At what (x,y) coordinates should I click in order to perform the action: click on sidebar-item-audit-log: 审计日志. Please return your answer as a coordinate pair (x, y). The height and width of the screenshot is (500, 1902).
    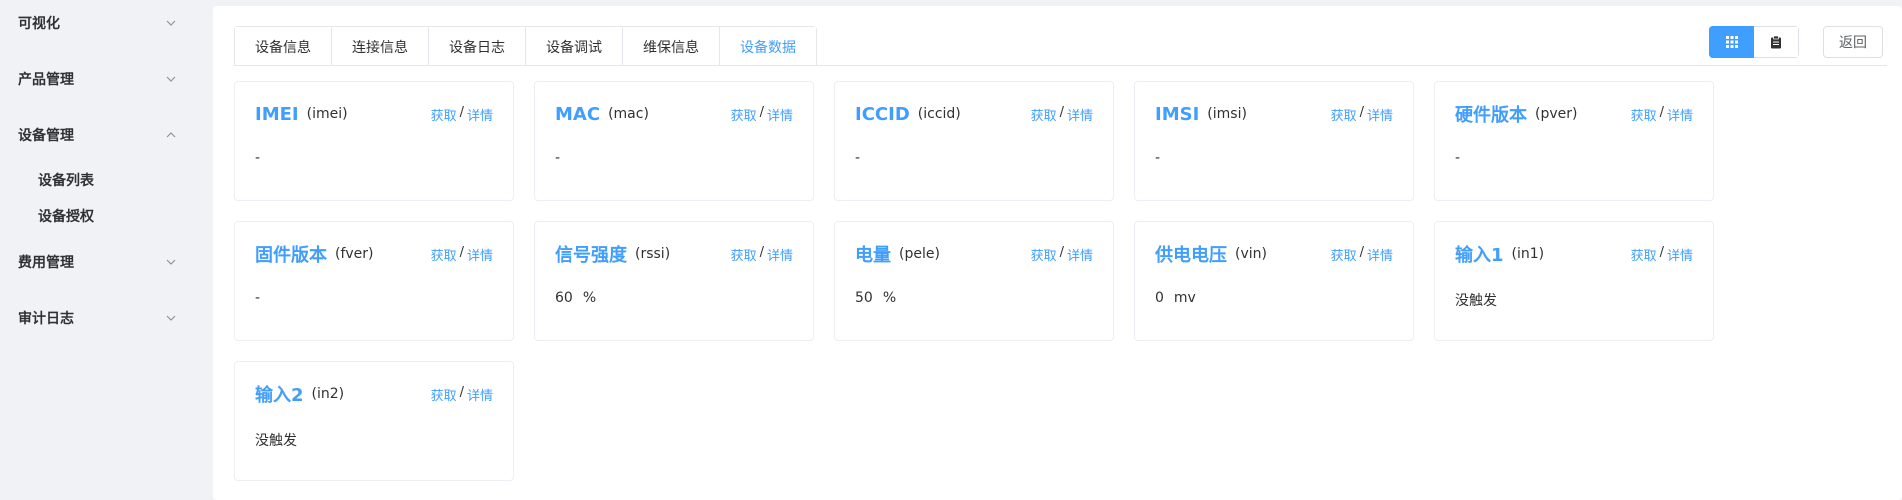
    Looking at the image, I should click on (103, 318).